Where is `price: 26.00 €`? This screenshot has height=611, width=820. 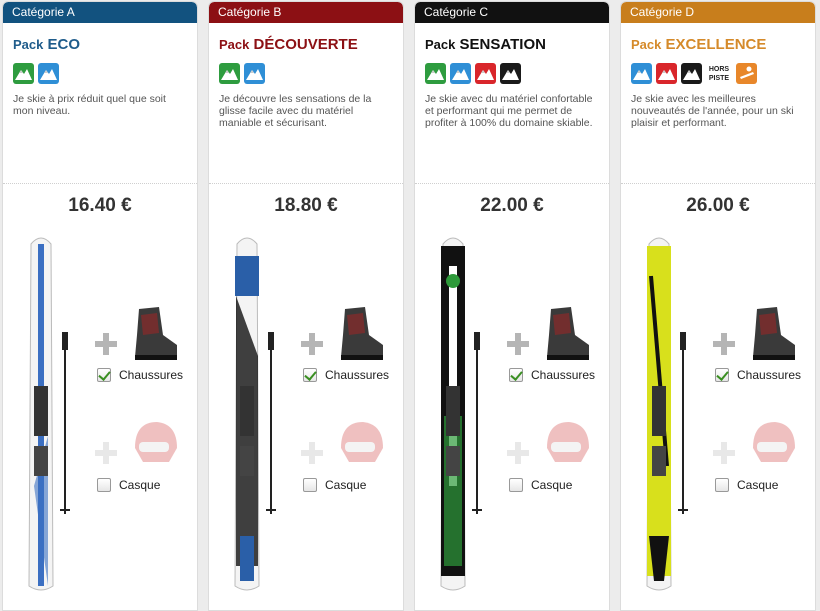 price: 26.00 € is located at coordinates (718, 205).